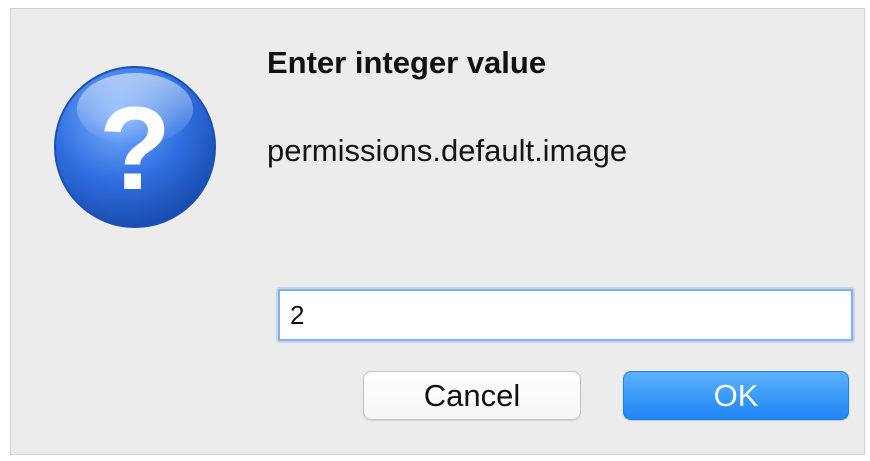 The height and width of the screenshot is (461, 870). I want to click on question-mark-icon: ?, so click(135, 147).